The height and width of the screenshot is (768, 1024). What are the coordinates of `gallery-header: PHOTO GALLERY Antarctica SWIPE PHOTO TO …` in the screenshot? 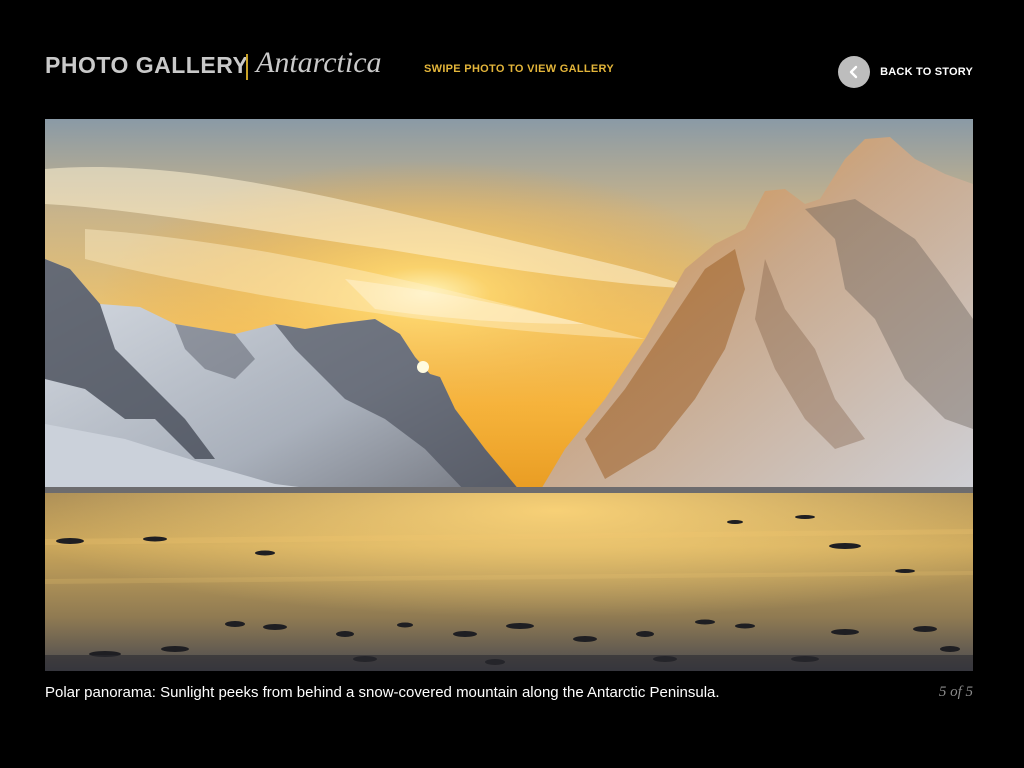 It's located at (509, 68).